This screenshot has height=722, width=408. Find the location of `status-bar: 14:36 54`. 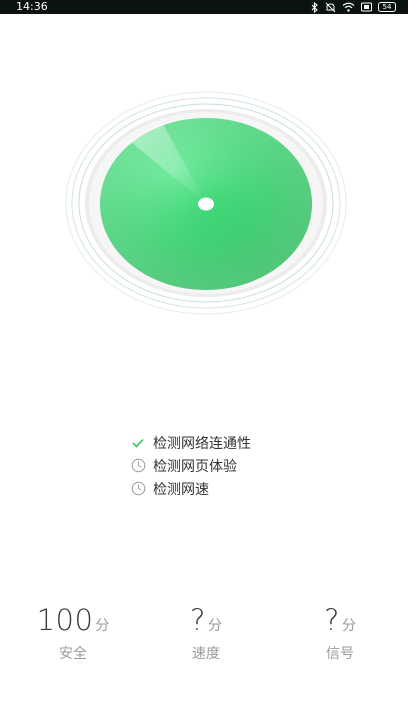

status-bar: 14:36 54 is located at coordinates (204, 7).